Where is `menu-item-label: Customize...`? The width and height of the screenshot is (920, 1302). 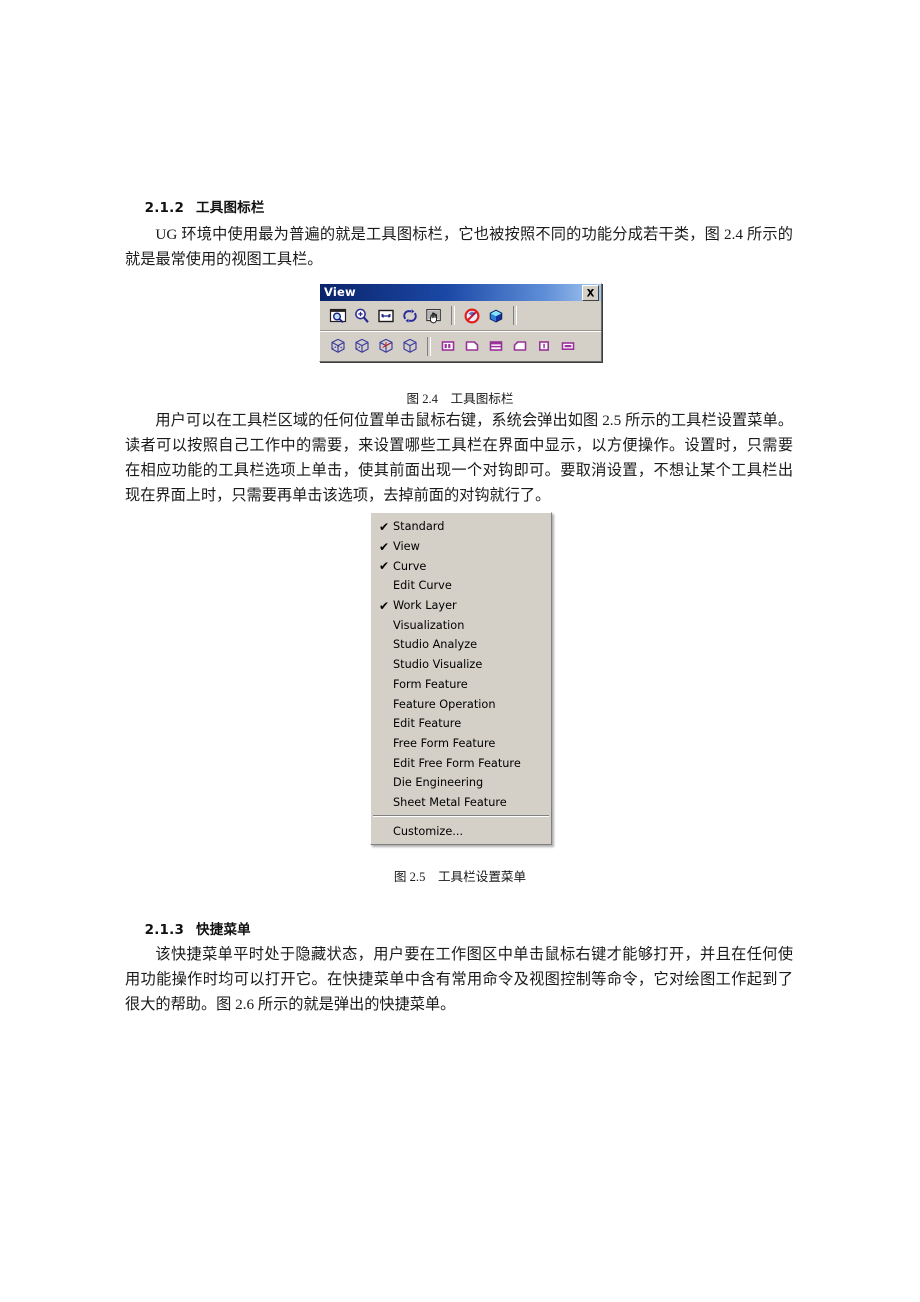 menu-item-label: Customize... is located at coordinates (428, 831).